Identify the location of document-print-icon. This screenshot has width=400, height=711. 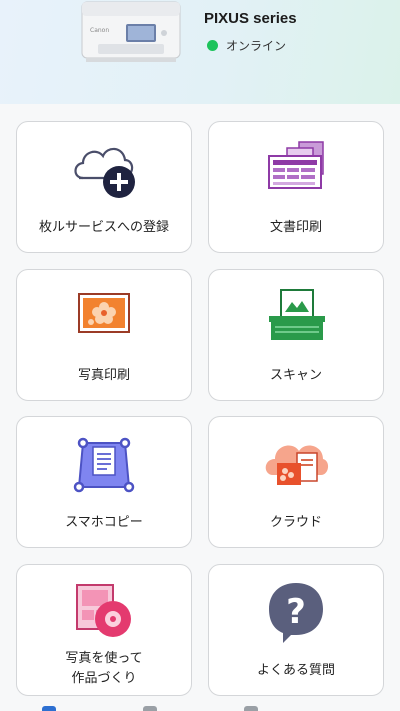
(296, 165).